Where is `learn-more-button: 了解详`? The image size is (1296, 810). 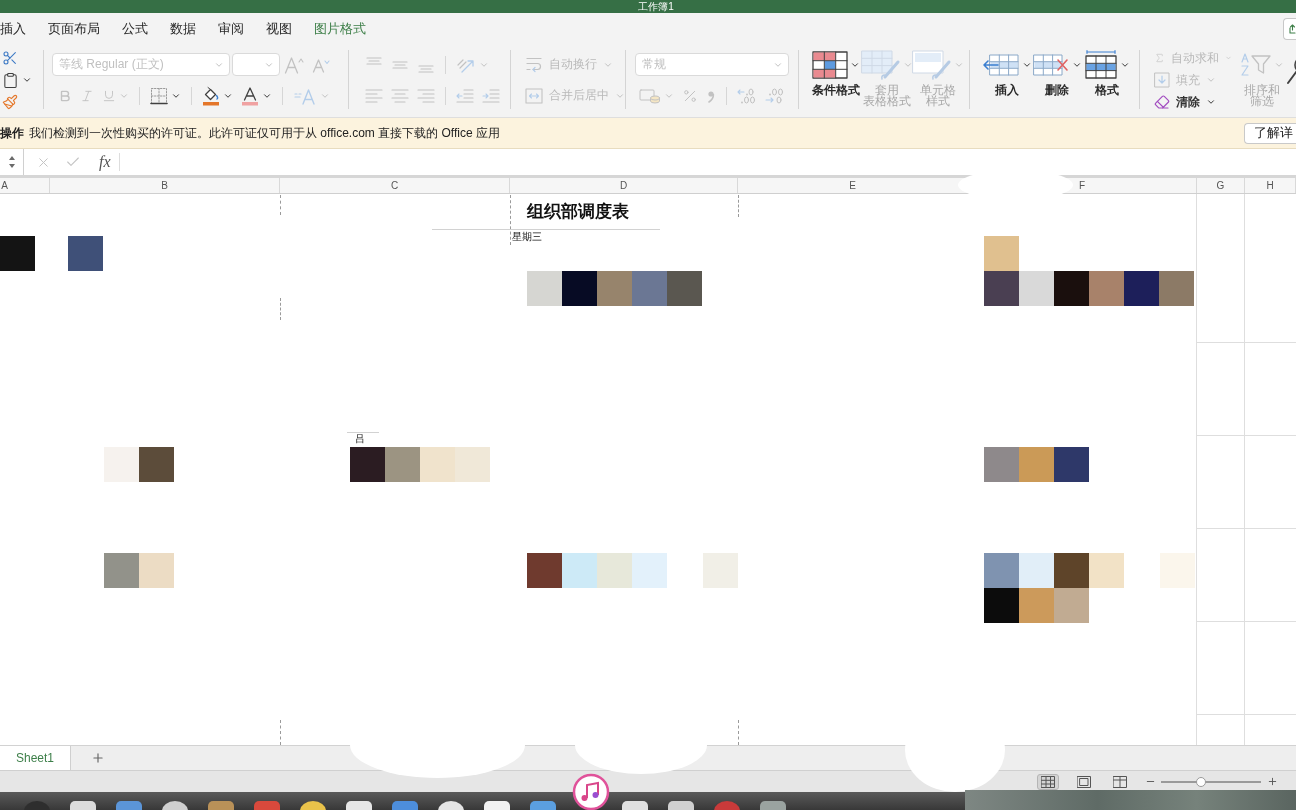 learn-more-button: 了解详 is located at coordinates (1270, 133).